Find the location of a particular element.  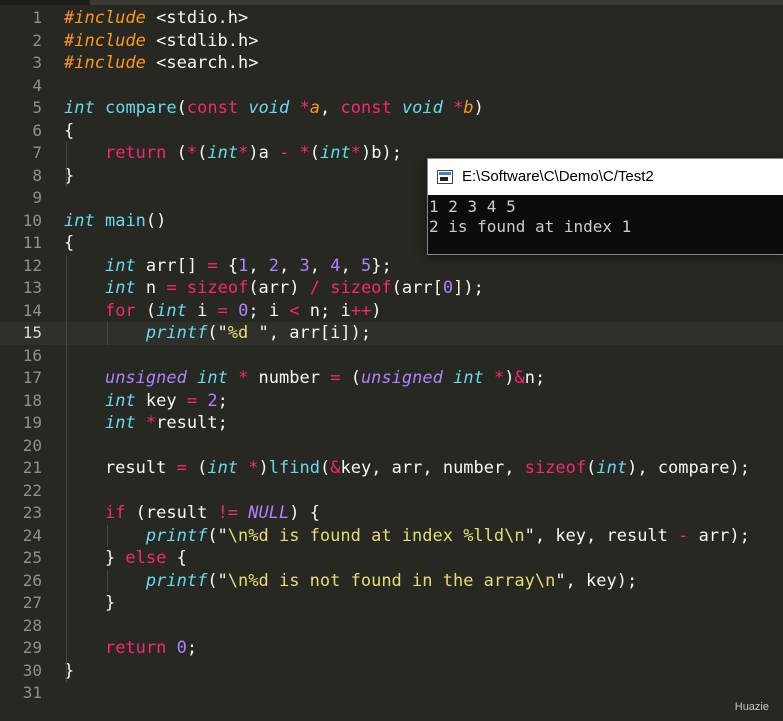

code-text: int main() is located at coordinates (115, 221).